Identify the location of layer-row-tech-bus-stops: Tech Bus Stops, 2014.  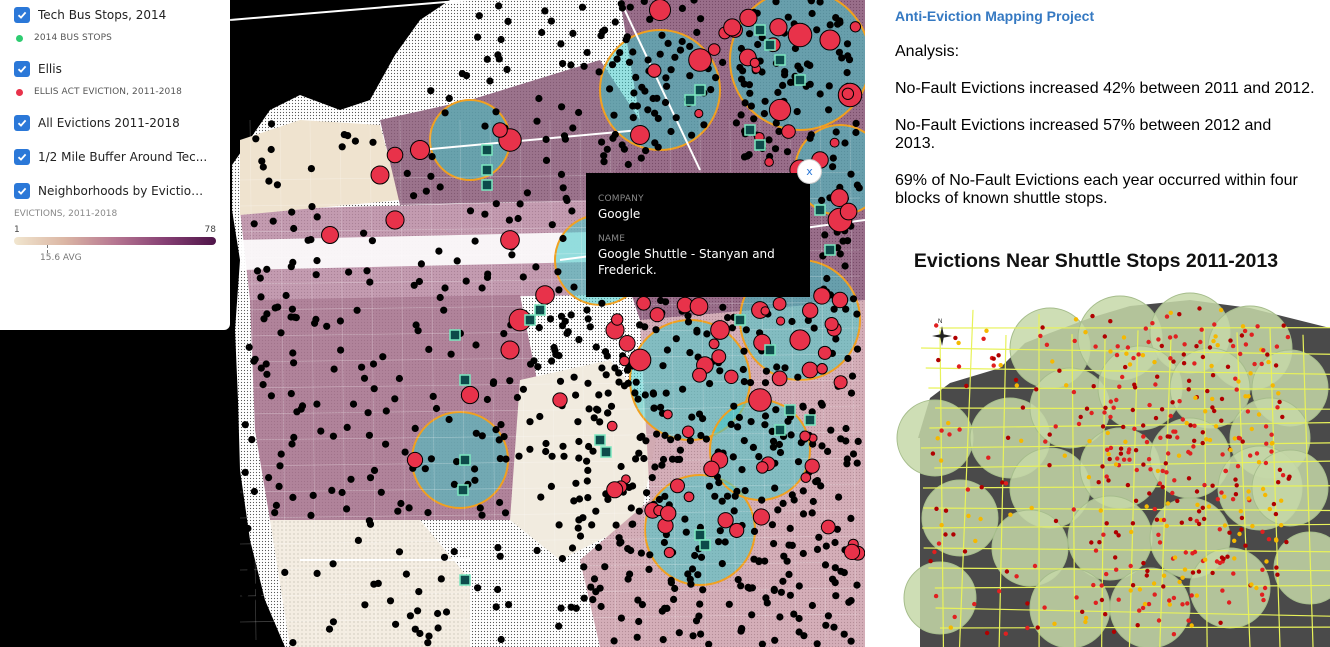
(115, 15).